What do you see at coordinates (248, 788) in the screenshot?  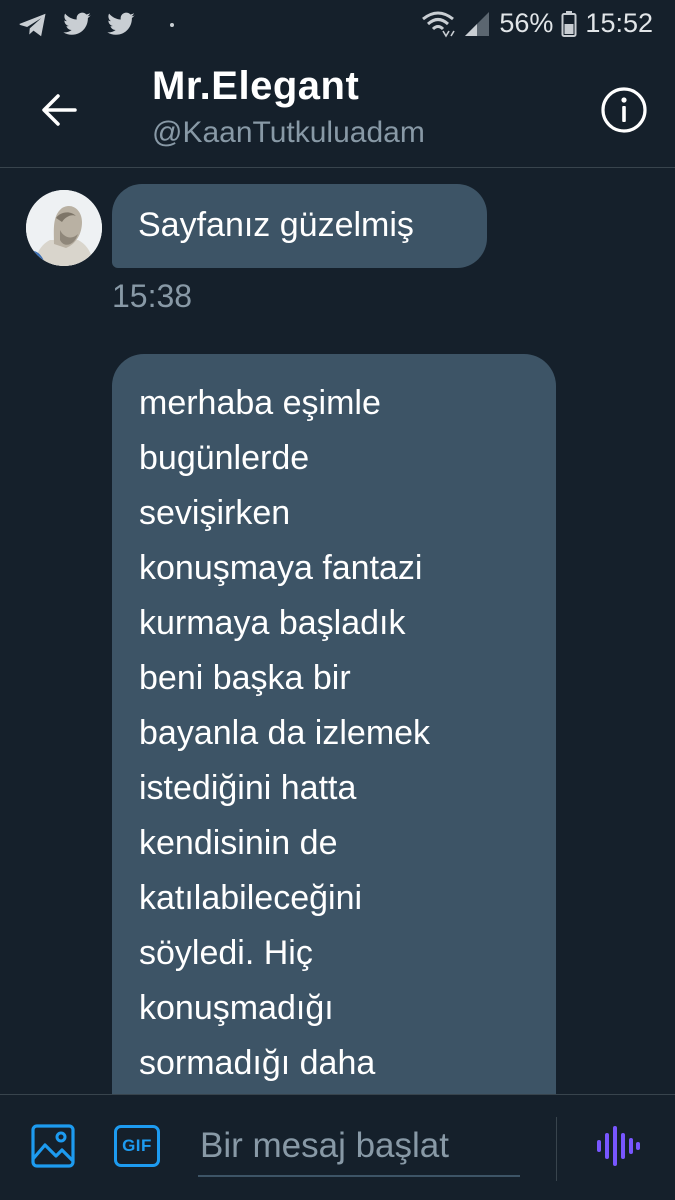 I see `message-line: istediğini hatta` at bounding box center [248, 788].